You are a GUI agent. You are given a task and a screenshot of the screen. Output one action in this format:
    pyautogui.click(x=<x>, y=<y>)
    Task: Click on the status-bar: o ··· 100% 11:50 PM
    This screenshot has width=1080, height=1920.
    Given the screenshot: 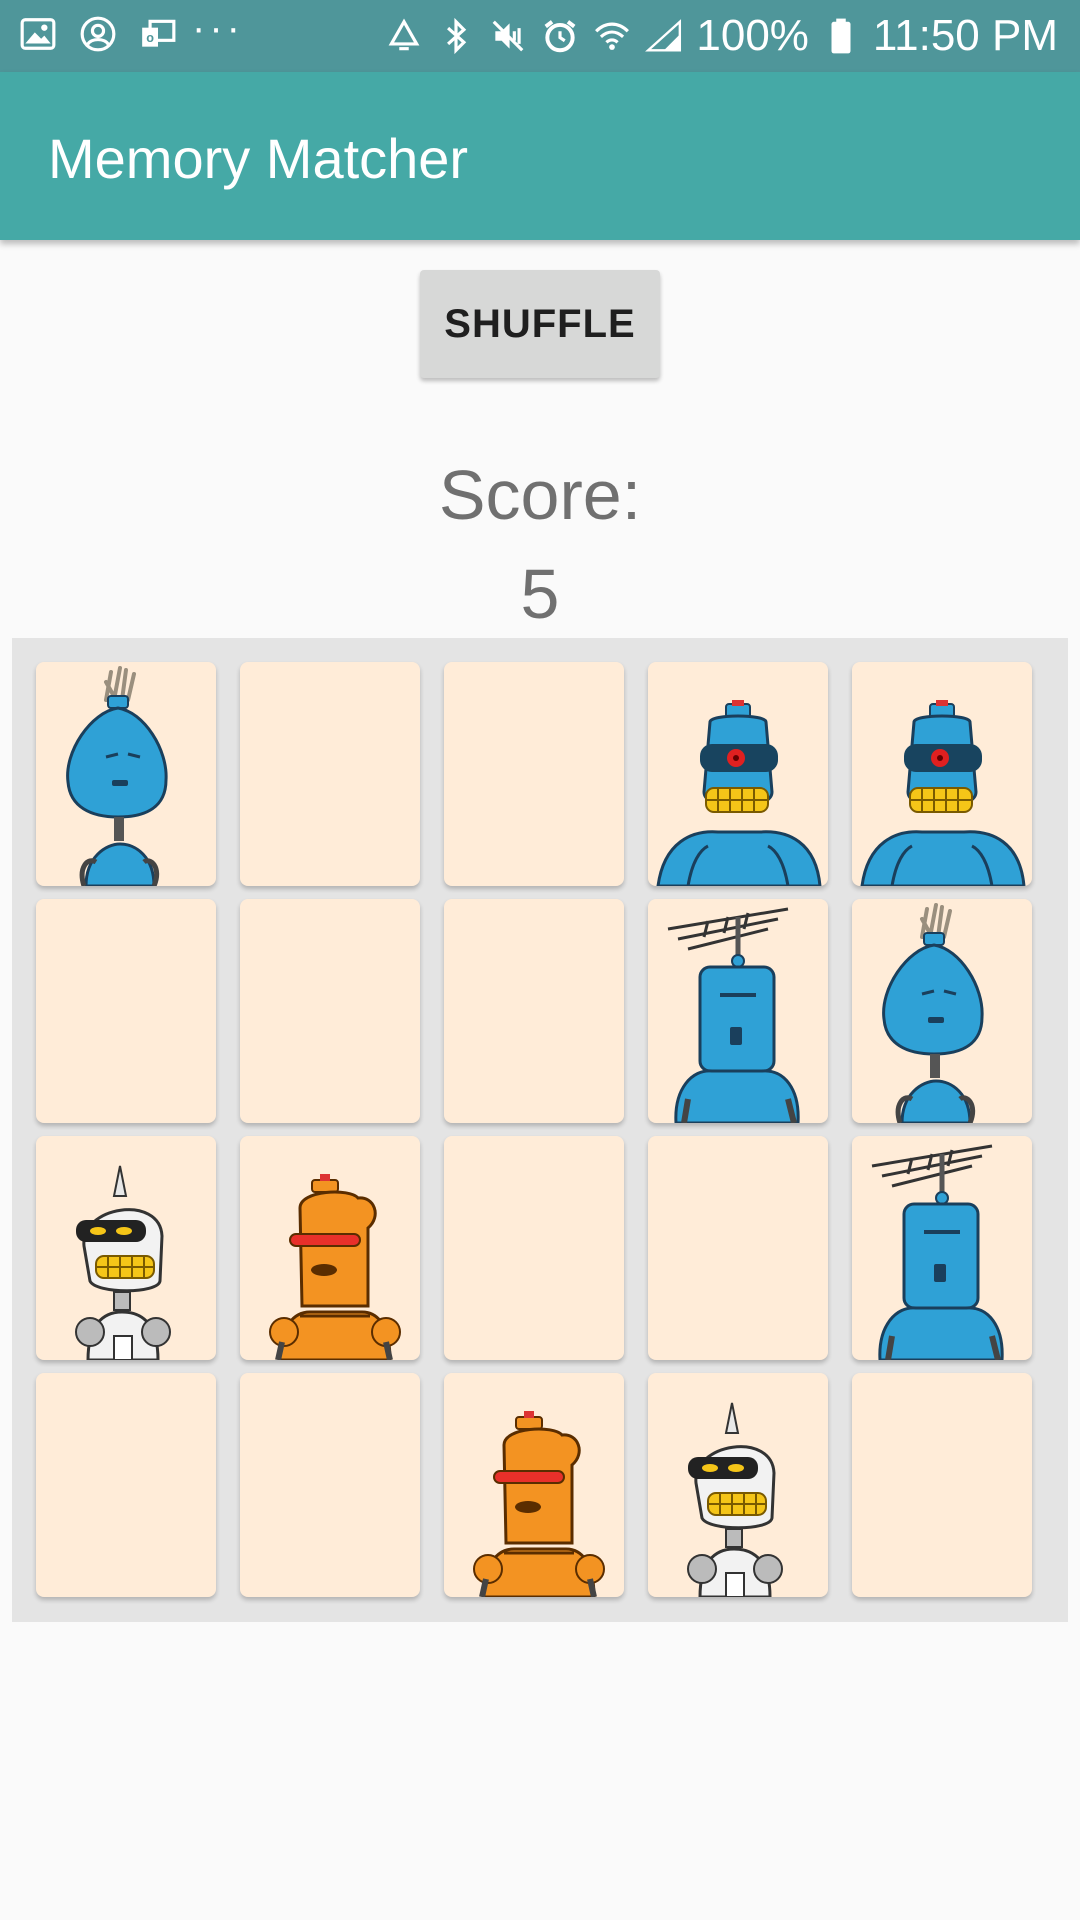 What is the action you would take?
    pyautogui.click(x=540, y=36)
    